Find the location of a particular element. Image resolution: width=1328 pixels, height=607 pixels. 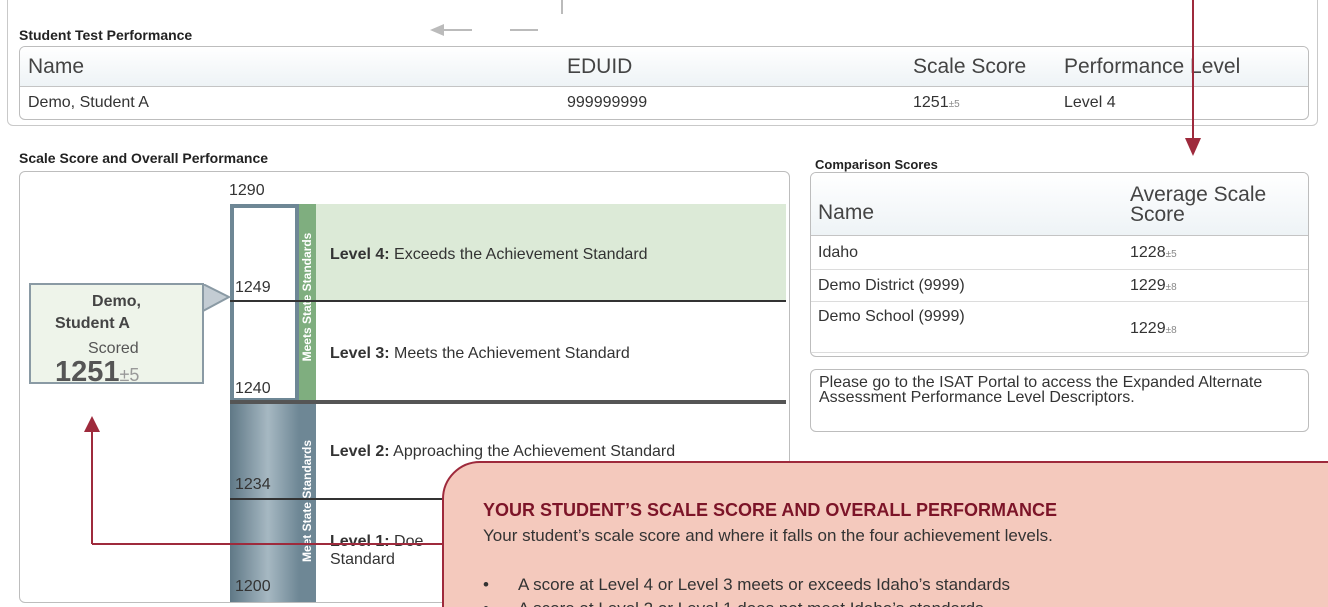

scale-score-panel-label: Scale Score and Overall Performance is located at coordinates (144, 158).